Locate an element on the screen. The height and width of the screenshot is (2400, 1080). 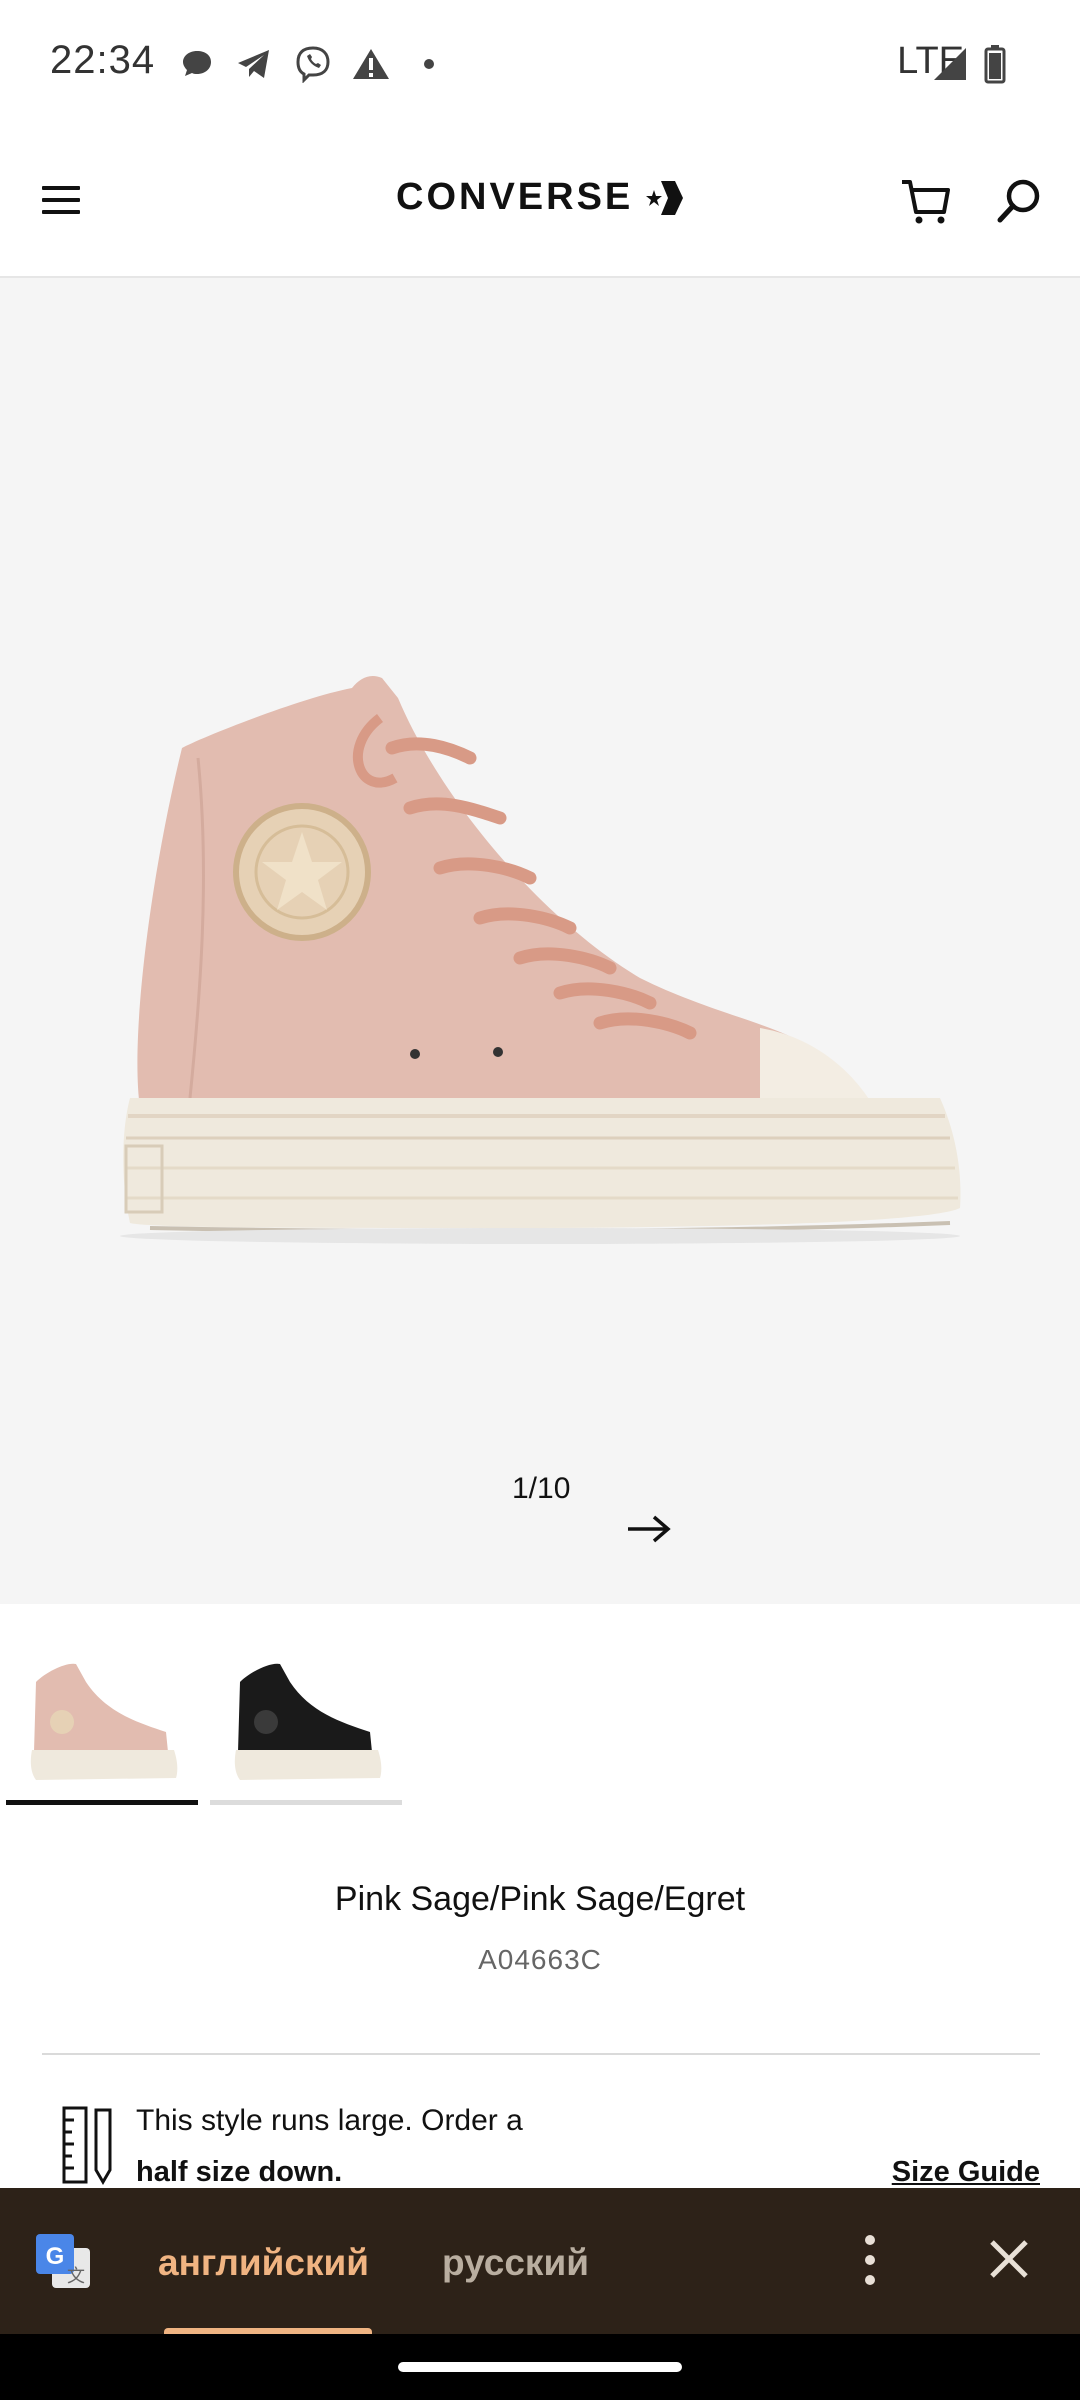
search-icon is located at coordinates (1020, 202).